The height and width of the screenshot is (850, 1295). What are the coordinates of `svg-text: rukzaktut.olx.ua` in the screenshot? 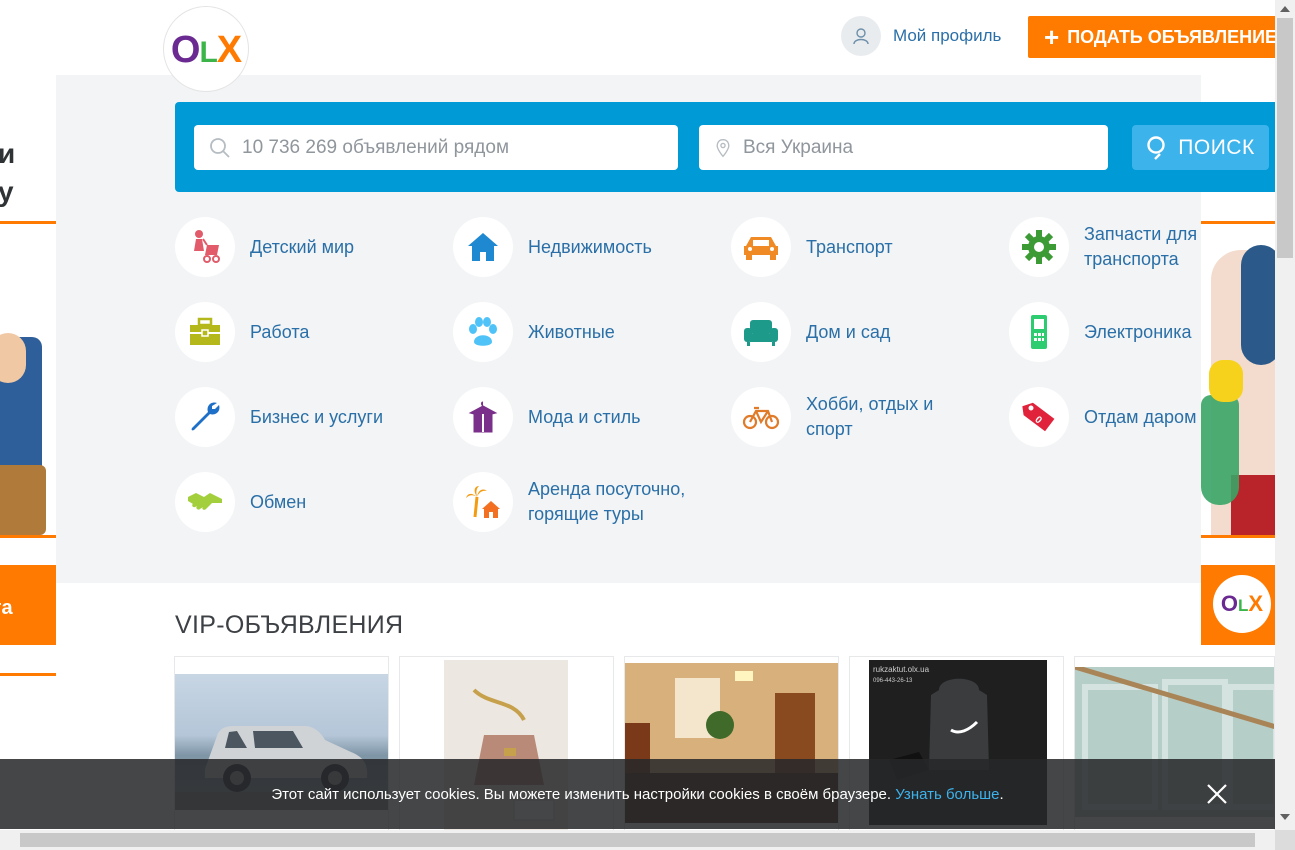 It's located at (901, 669).